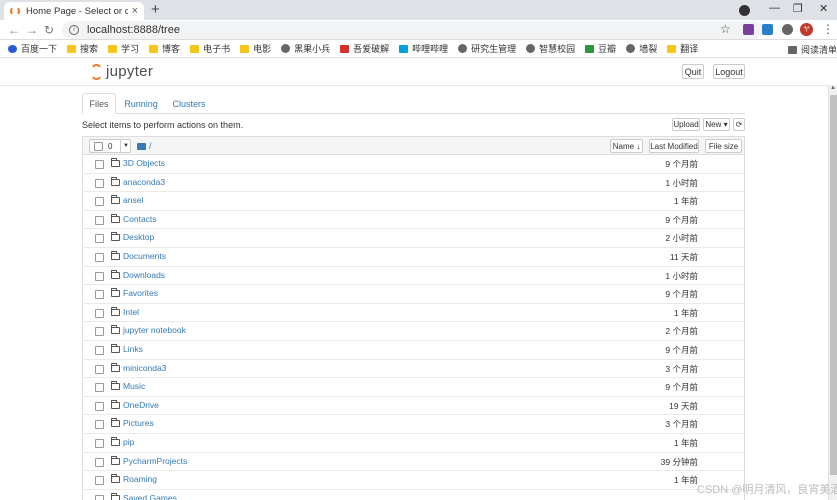 This screenshot has height=500, width=837. I want to click on chevron-down-icon: ▼, so click(125, 146).